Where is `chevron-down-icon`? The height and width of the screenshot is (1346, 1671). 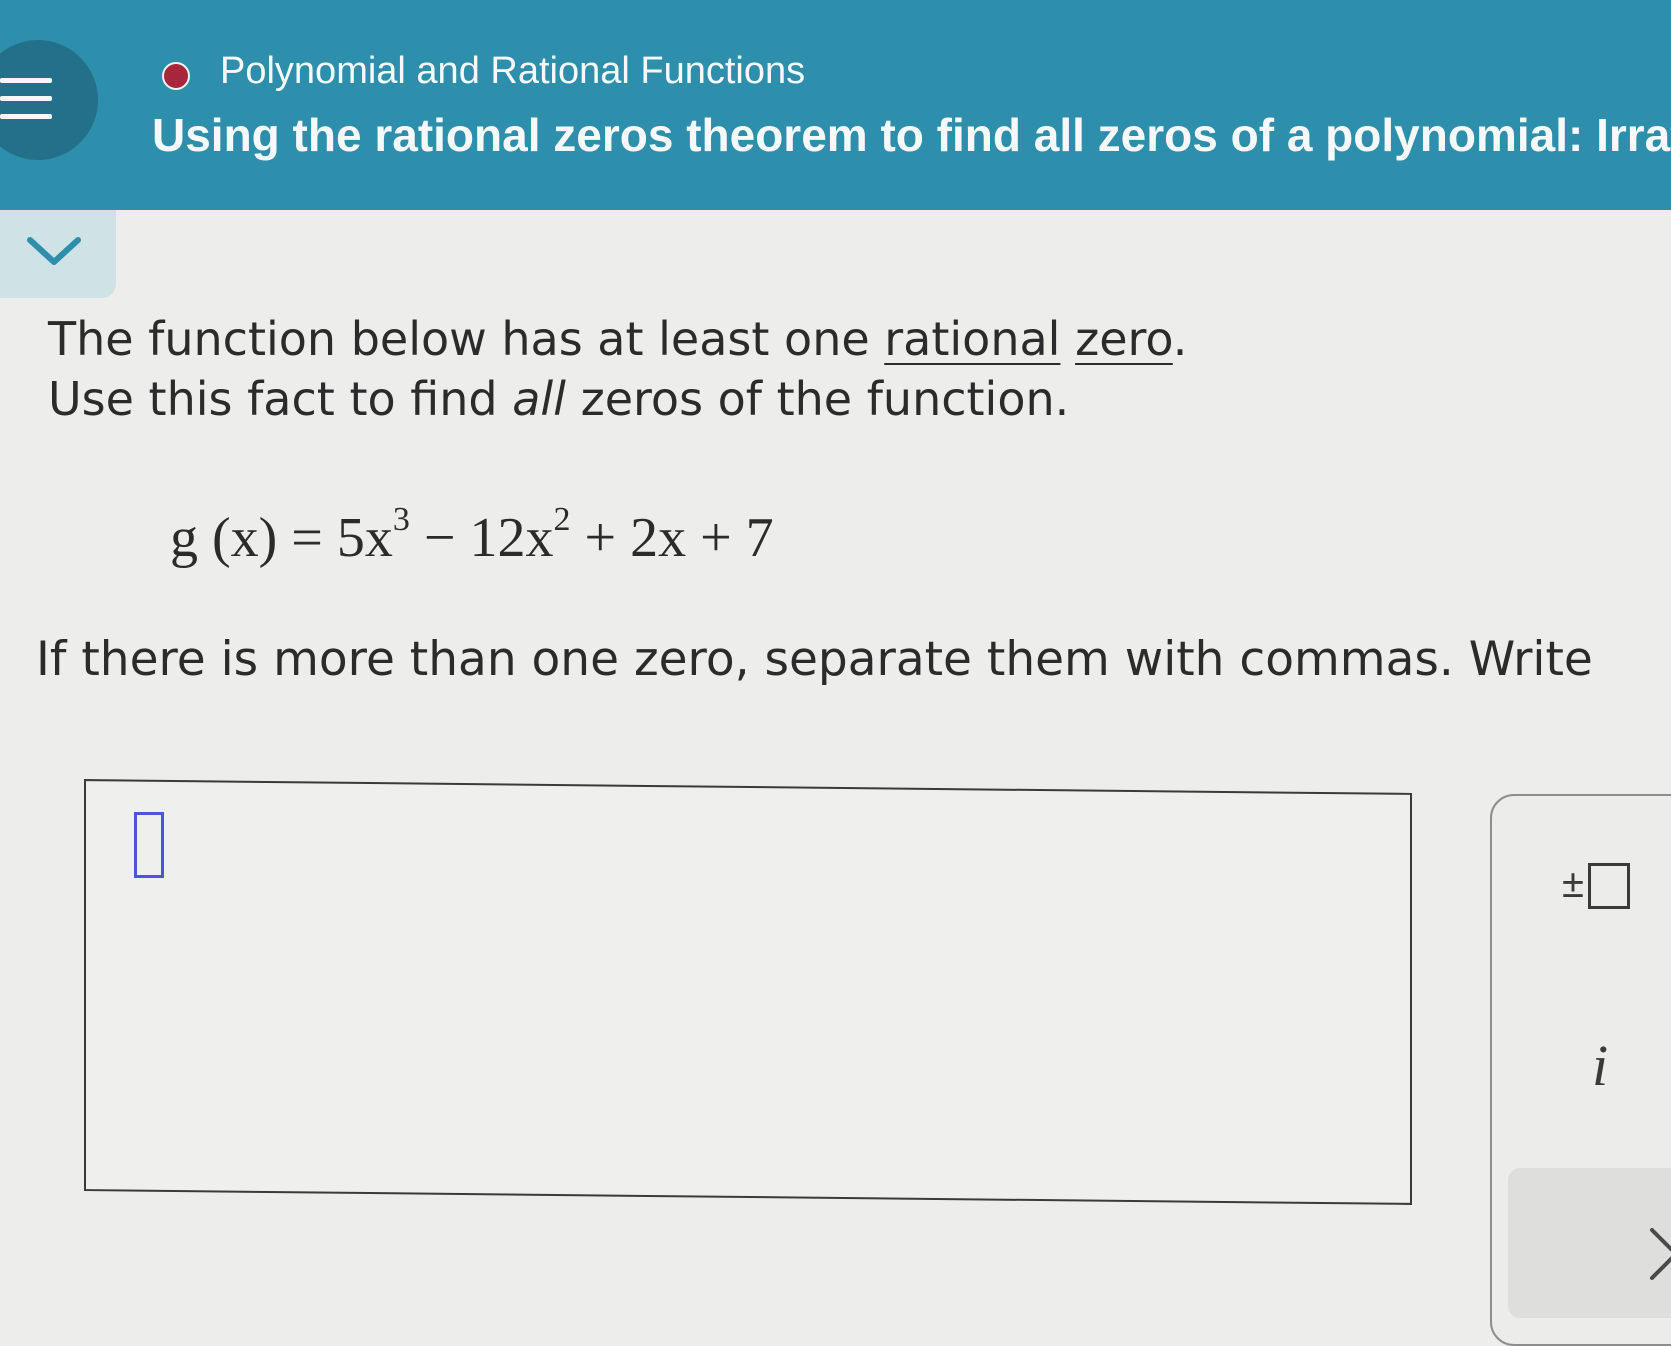 chevron-down-icon is located at coordinates (54, 251).